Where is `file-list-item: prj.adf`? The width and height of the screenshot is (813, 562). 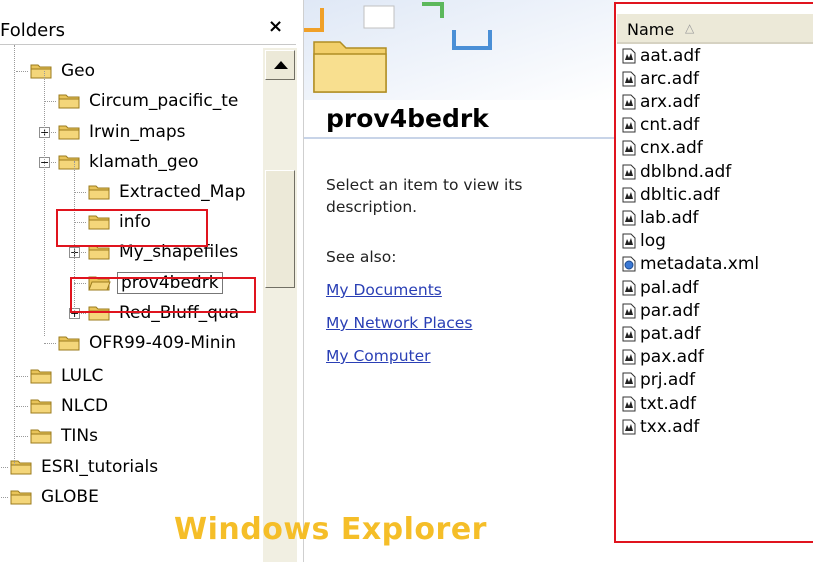 file-list-item: prj.adf is located at coordinates (656, 380).